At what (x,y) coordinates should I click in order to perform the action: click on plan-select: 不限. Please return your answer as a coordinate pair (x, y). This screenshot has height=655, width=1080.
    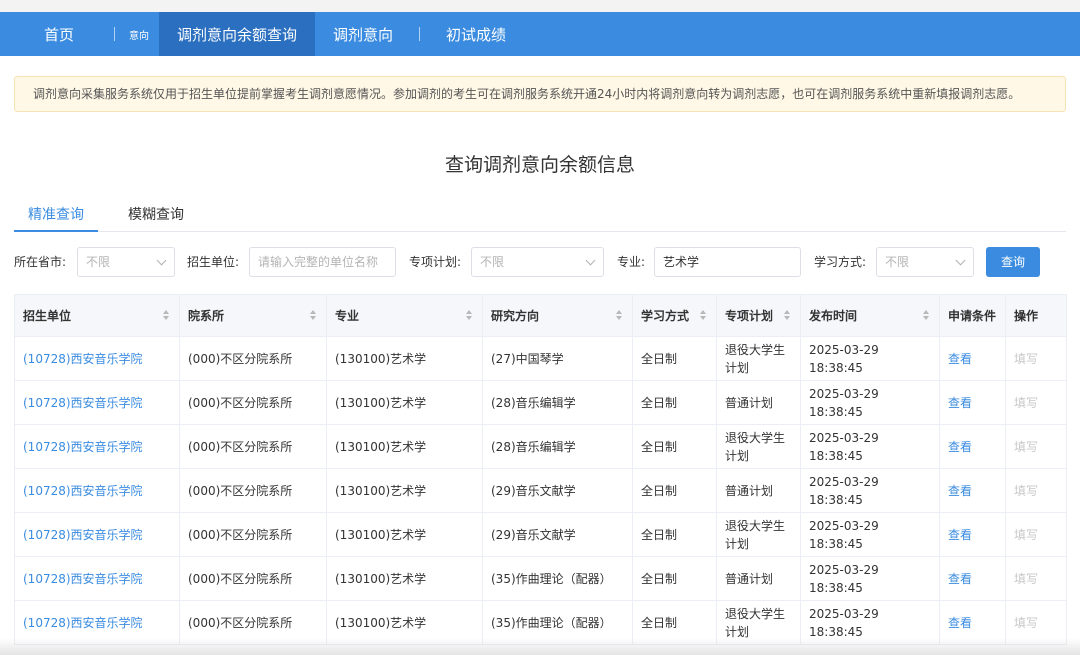
    Looking at the image, I should click on (537, 262).